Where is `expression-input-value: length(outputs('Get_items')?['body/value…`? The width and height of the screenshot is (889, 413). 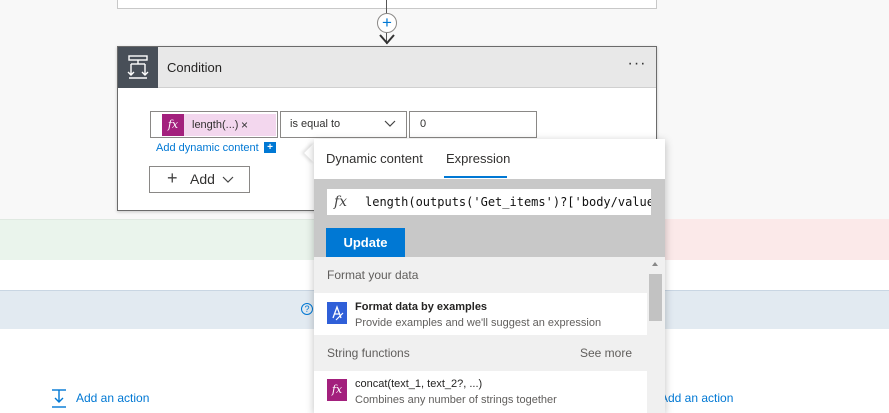 expression-input-value: length(outputs('Get_items')?['body/value… is located at coordinates (508, 202).